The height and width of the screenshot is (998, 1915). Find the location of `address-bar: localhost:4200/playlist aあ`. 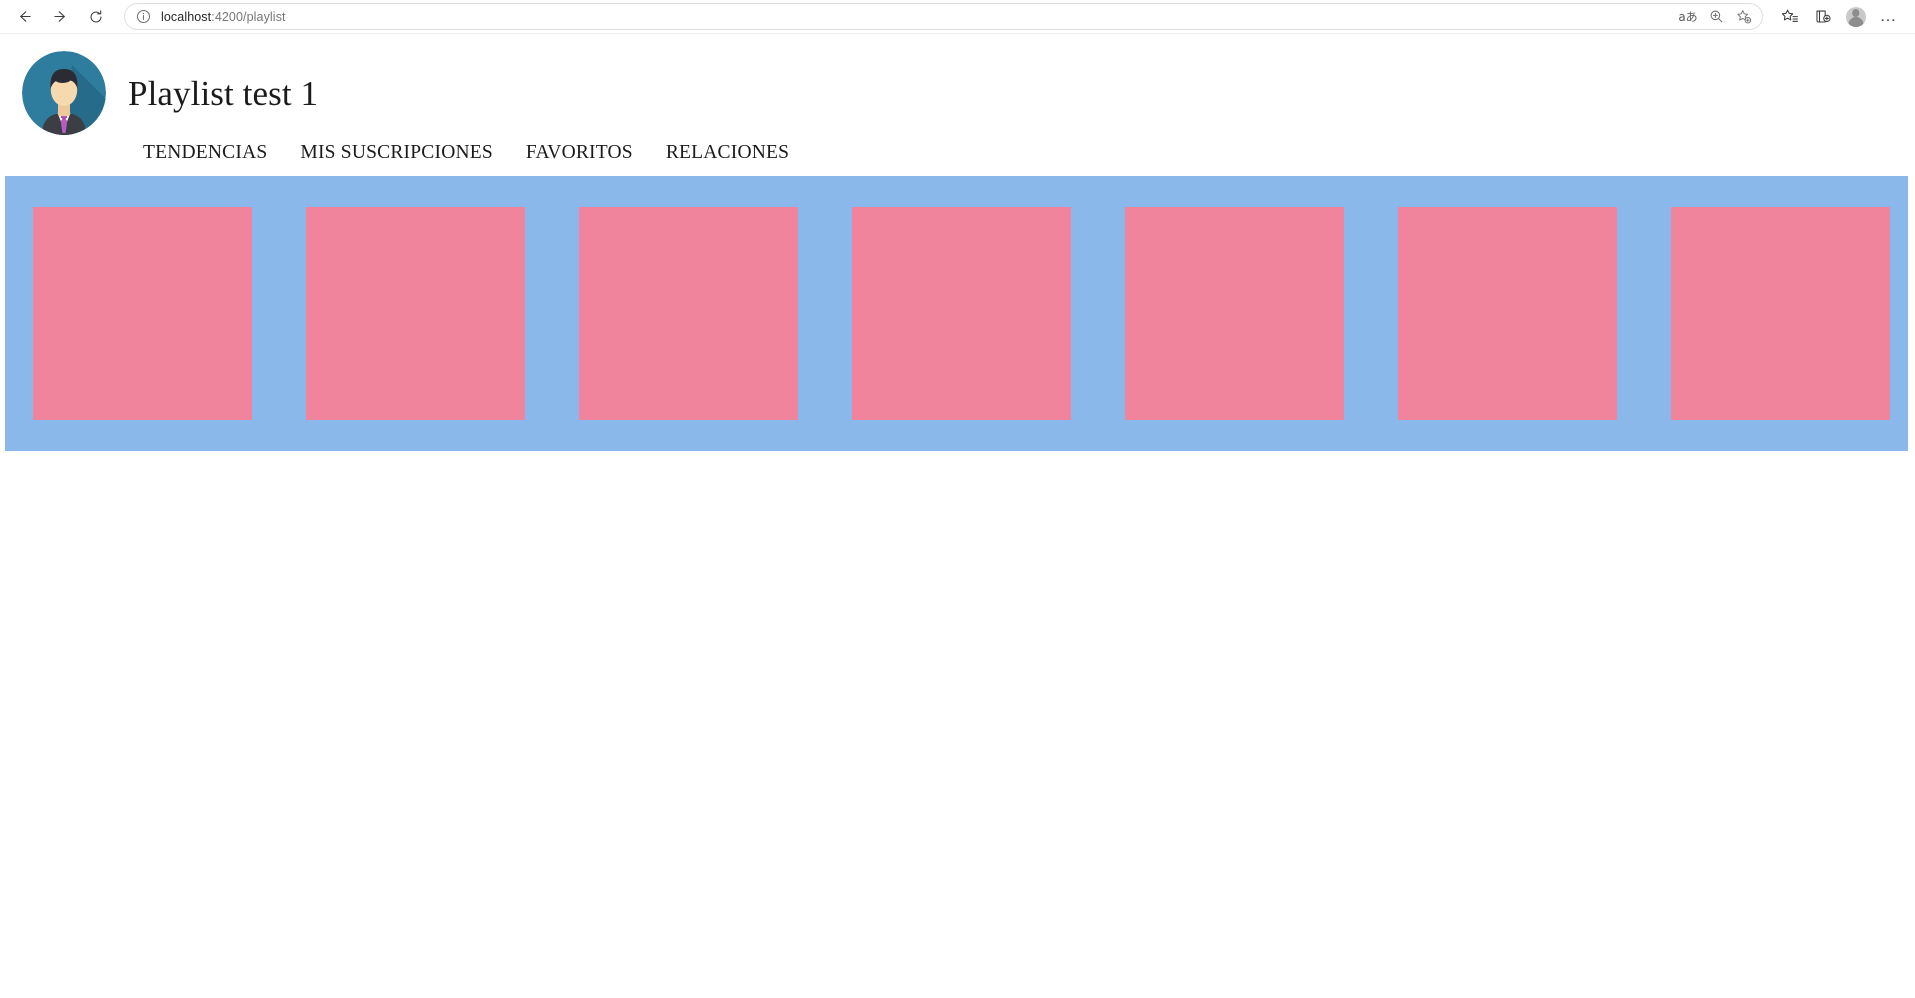

address-bar: localhost:4200/playlist aあ is located at coordinates (943, 16).